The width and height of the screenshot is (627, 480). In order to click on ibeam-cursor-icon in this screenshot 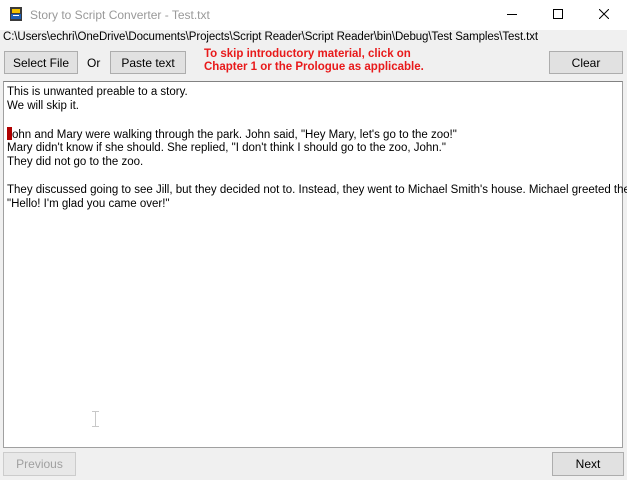, I will do `click(95, 420)`.